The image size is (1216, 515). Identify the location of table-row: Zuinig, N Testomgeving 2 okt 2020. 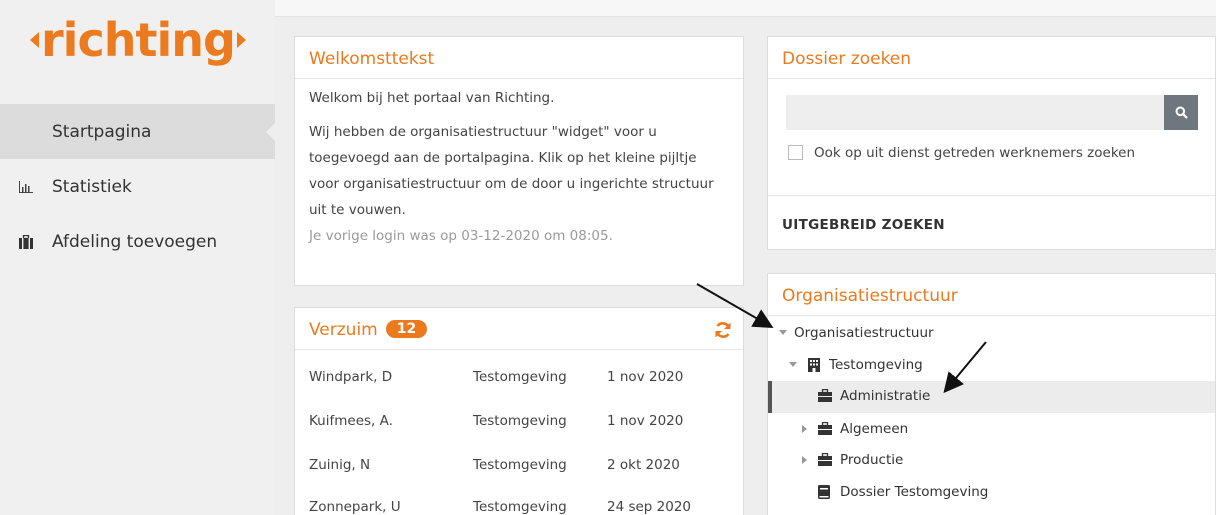
(519, 465).